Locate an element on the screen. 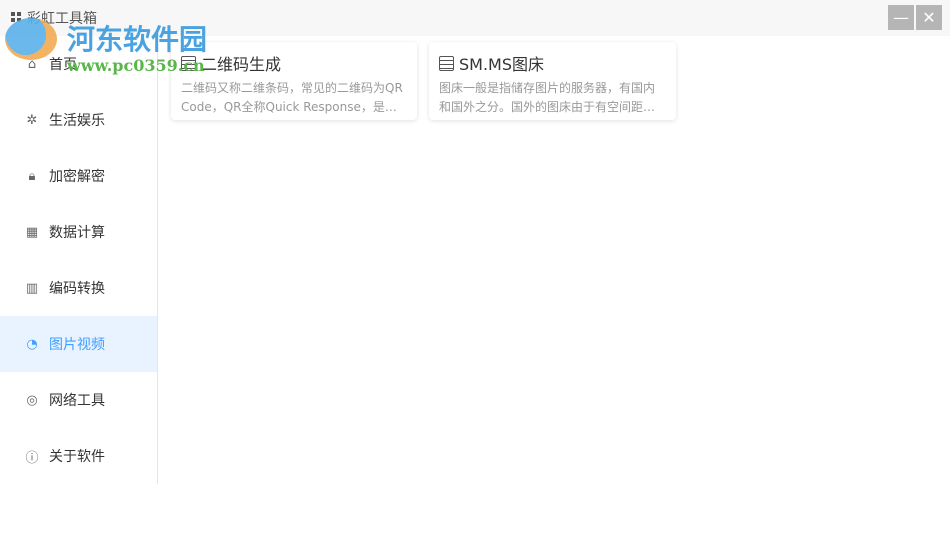  network-icon: ◎ is located at coordinates (32, 400).